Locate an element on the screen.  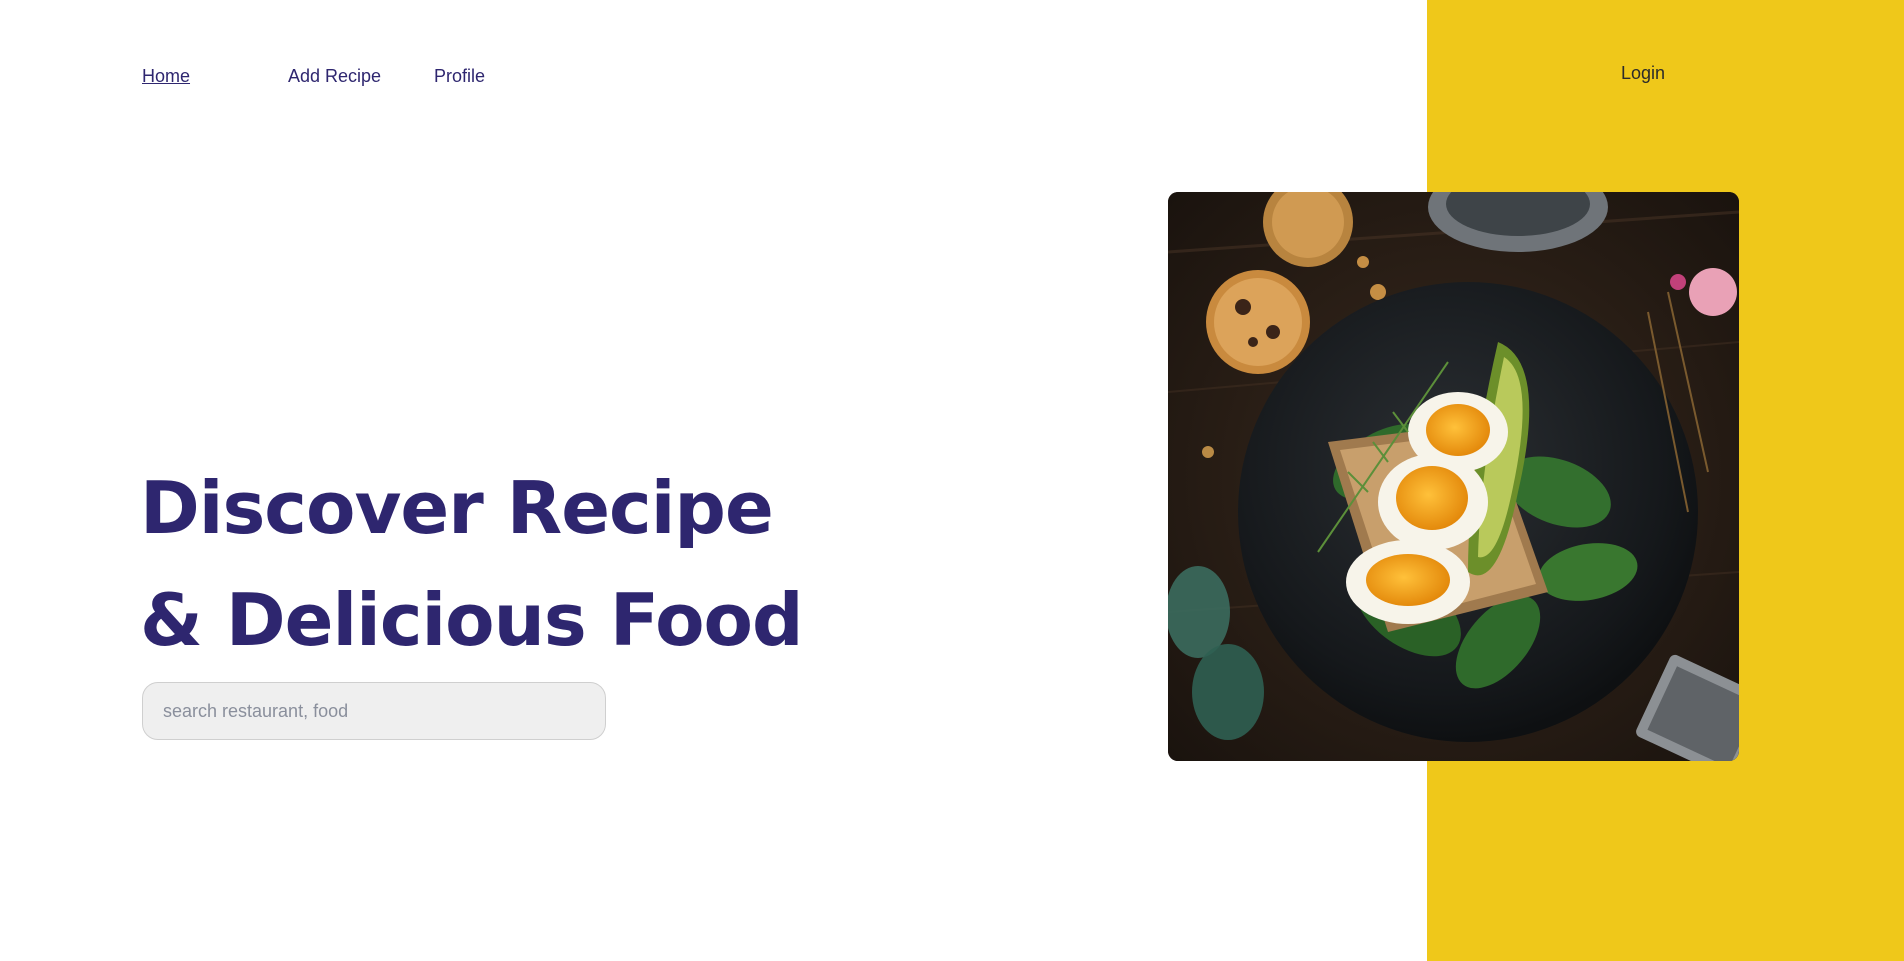
hero-title: Discover Recipe & Delicious Food is located at coordinates (472, 564).